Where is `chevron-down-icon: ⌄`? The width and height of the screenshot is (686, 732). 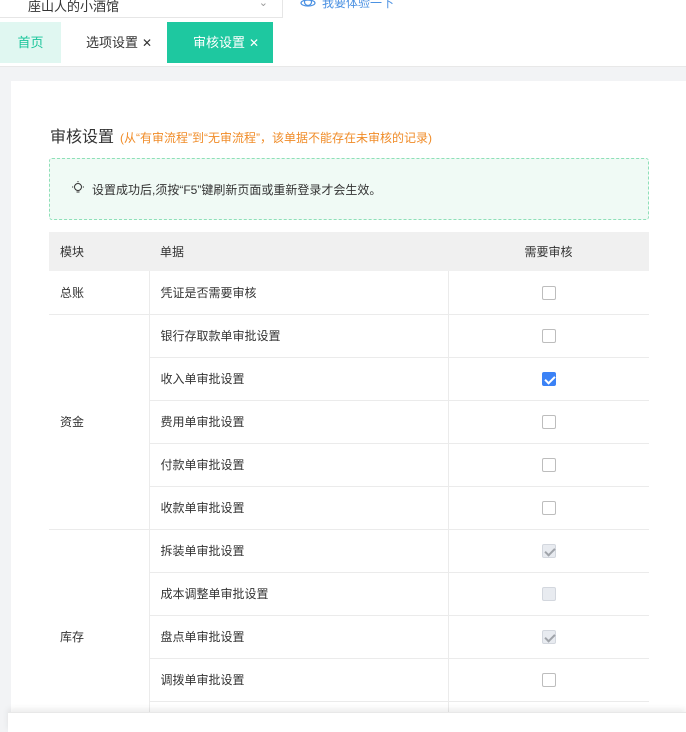 chevron-down-icon: ⌄ is located at coordinates (263, 4).